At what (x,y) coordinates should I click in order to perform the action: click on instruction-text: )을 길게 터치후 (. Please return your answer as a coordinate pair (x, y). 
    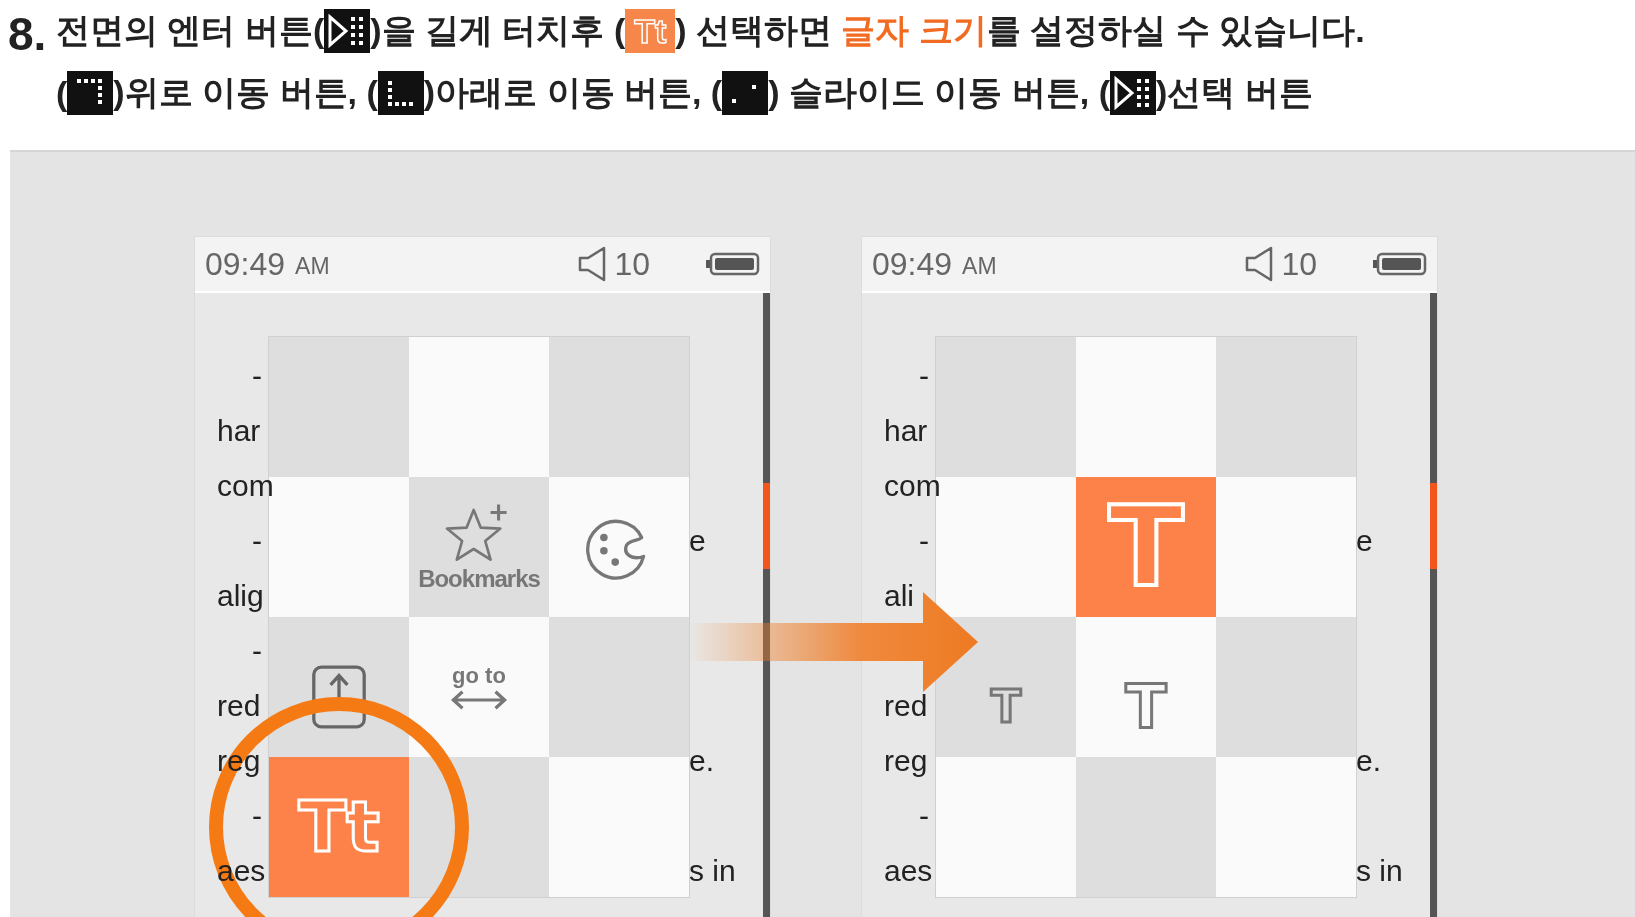
    Looking at the image, I should click on (498, 30).